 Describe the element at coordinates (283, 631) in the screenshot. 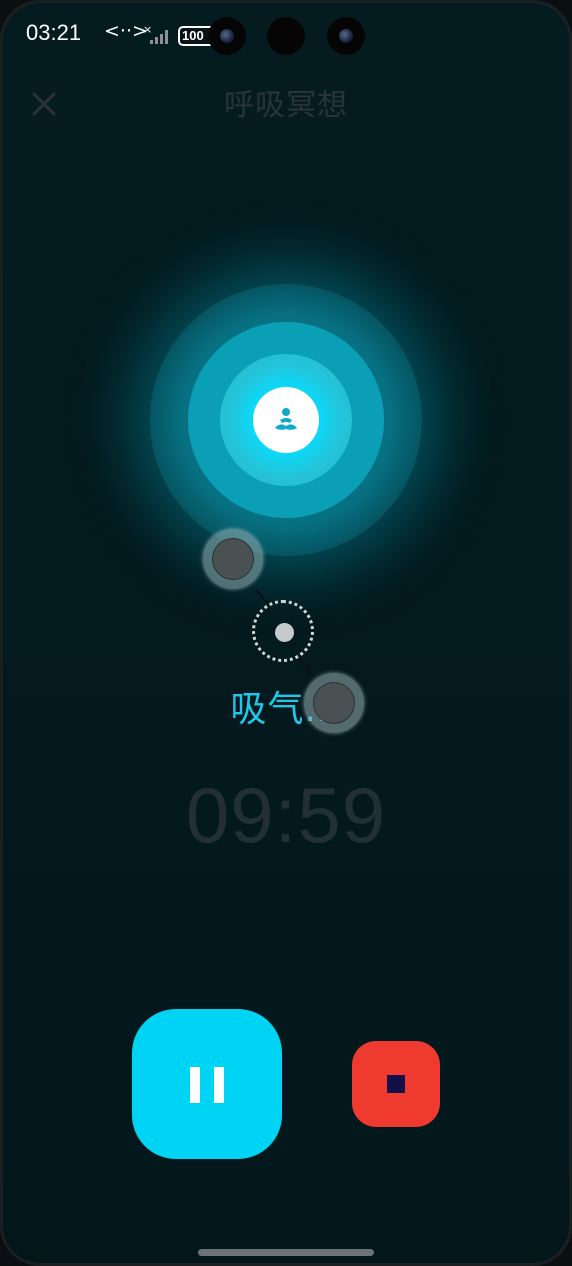

I see `gesture-target-circle` at that location.